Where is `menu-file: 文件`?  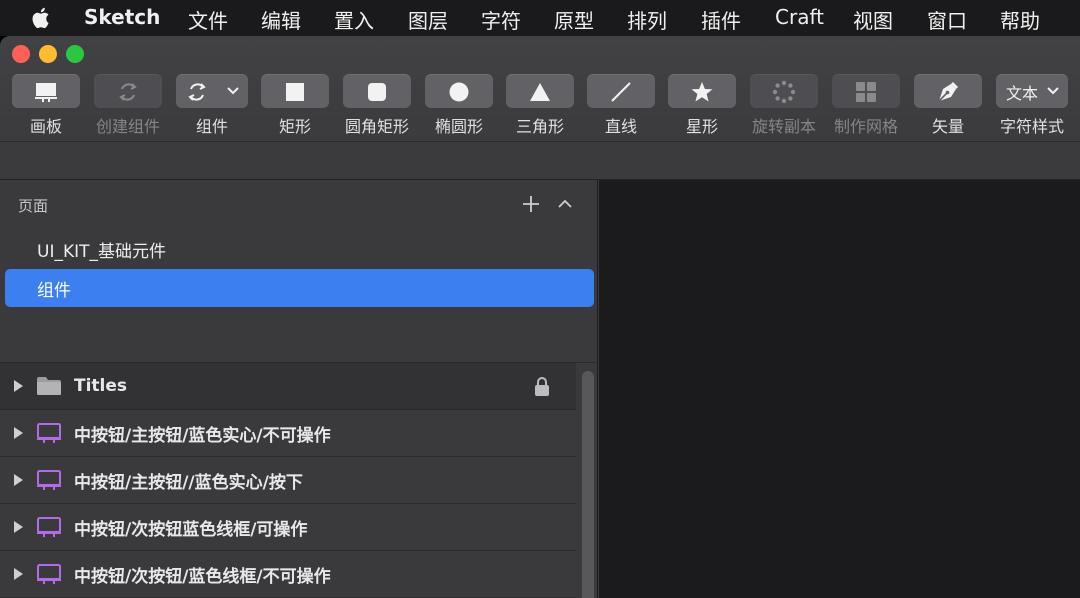
menu-file: 文件 is located at coordinates (208, 19).